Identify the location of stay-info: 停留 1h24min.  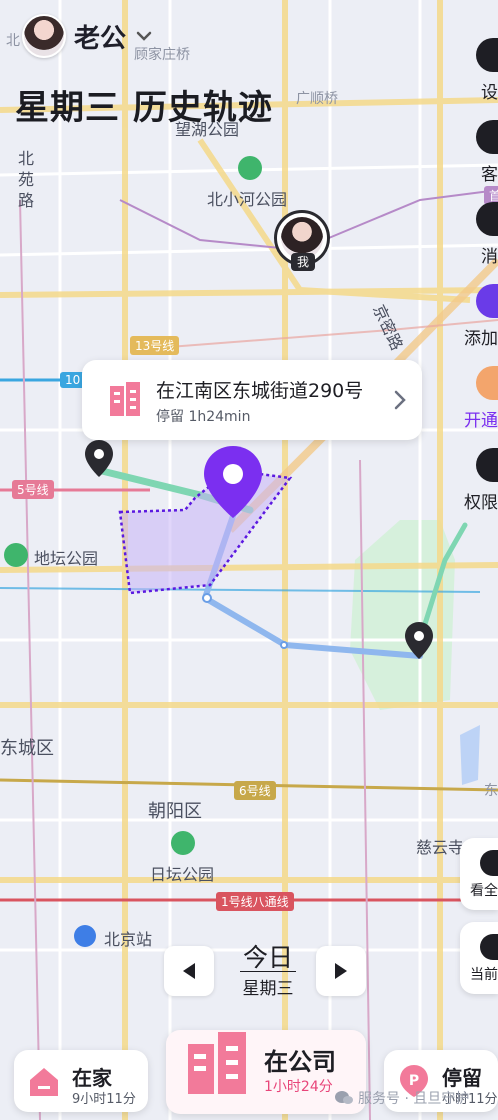
(203, 416).